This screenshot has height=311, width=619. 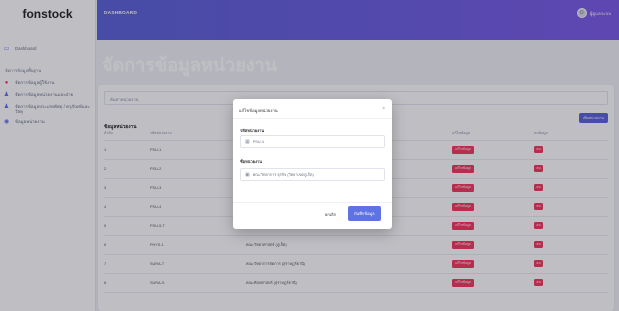 I want to click on name-value: คณะวิทยาการ ธุรกิจ (วิทยาเขตภูเก็ต), so click(x=283, y=174).